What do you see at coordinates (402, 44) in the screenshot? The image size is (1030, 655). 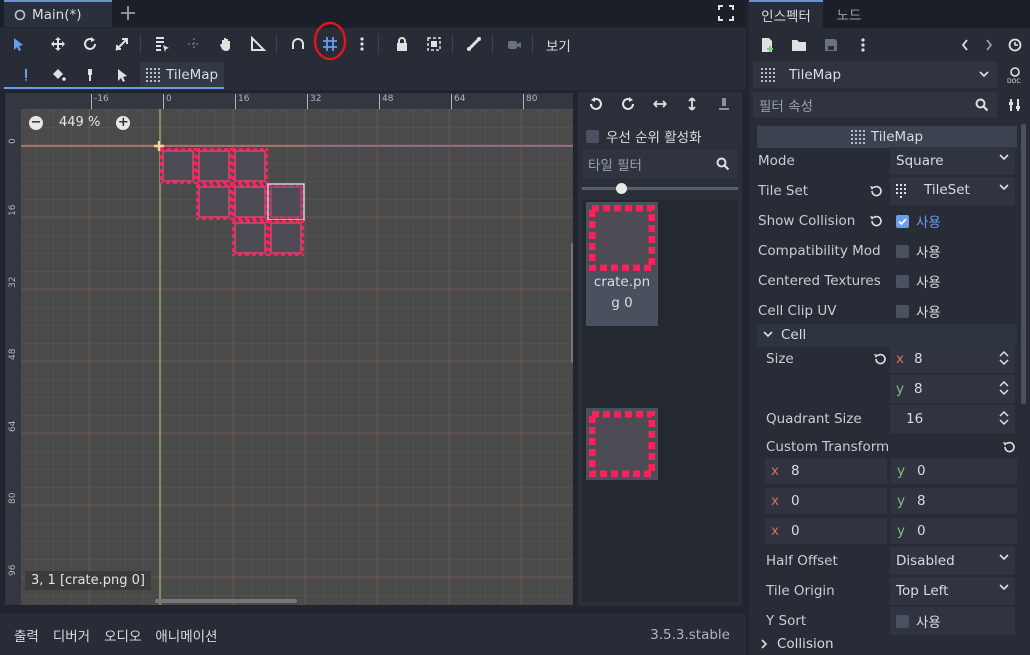 I see `lock-icon` at bounding box center [402, 44].